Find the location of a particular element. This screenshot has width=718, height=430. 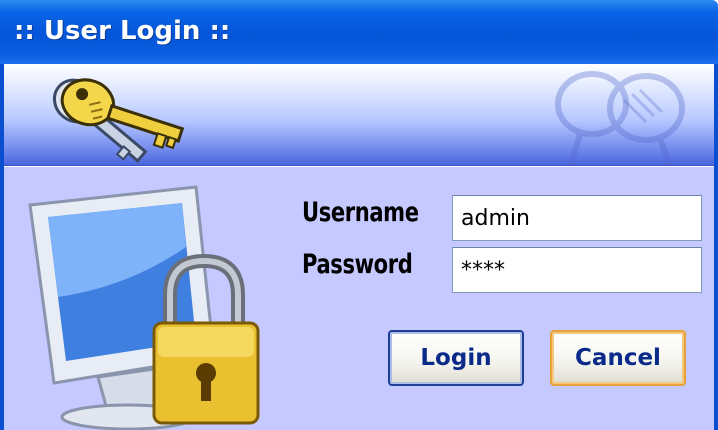

window-border-right is located at coordinates (716, 247).